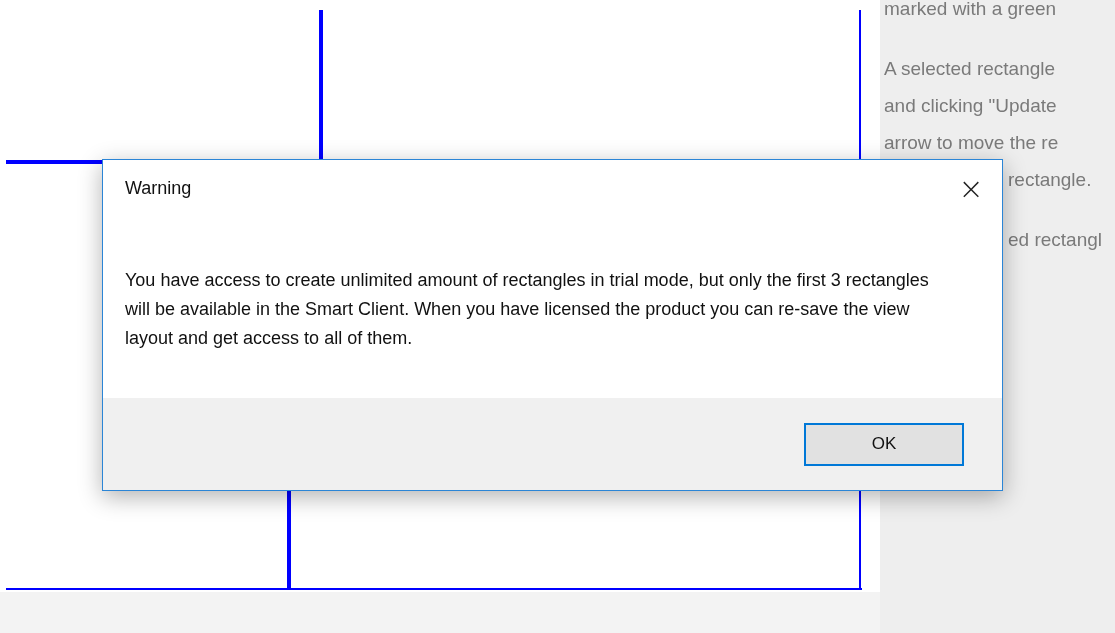  Describe the element at coordinates (971, 143) in the screenshot. I see `help-text: arrow to move the re` at that location.